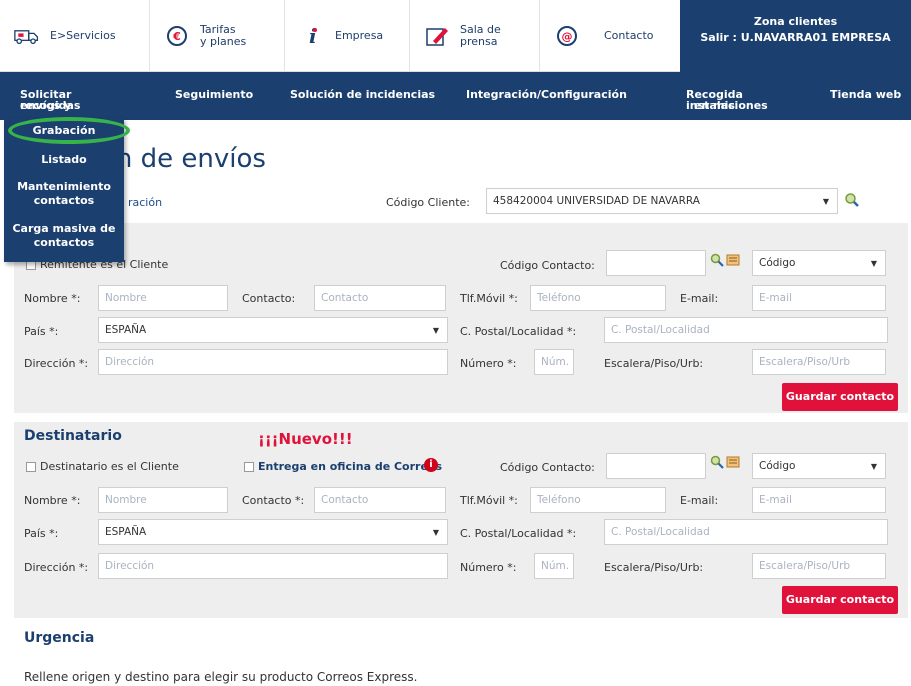 The height and width of the screenshot is (686, 911). I want to click on info-icon: i, so click(431, 465).